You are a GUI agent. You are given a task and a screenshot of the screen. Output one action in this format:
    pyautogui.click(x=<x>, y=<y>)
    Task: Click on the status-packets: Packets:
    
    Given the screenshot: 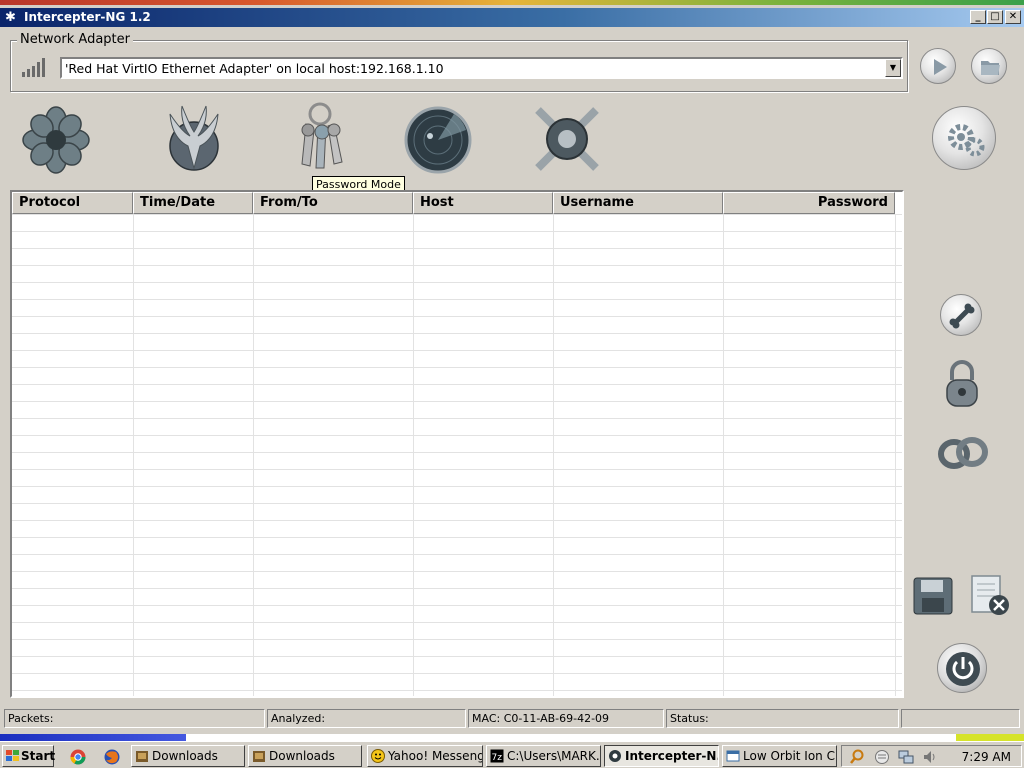 What is the action you would take?
    pyautogui.click(x=134, y=718)
    